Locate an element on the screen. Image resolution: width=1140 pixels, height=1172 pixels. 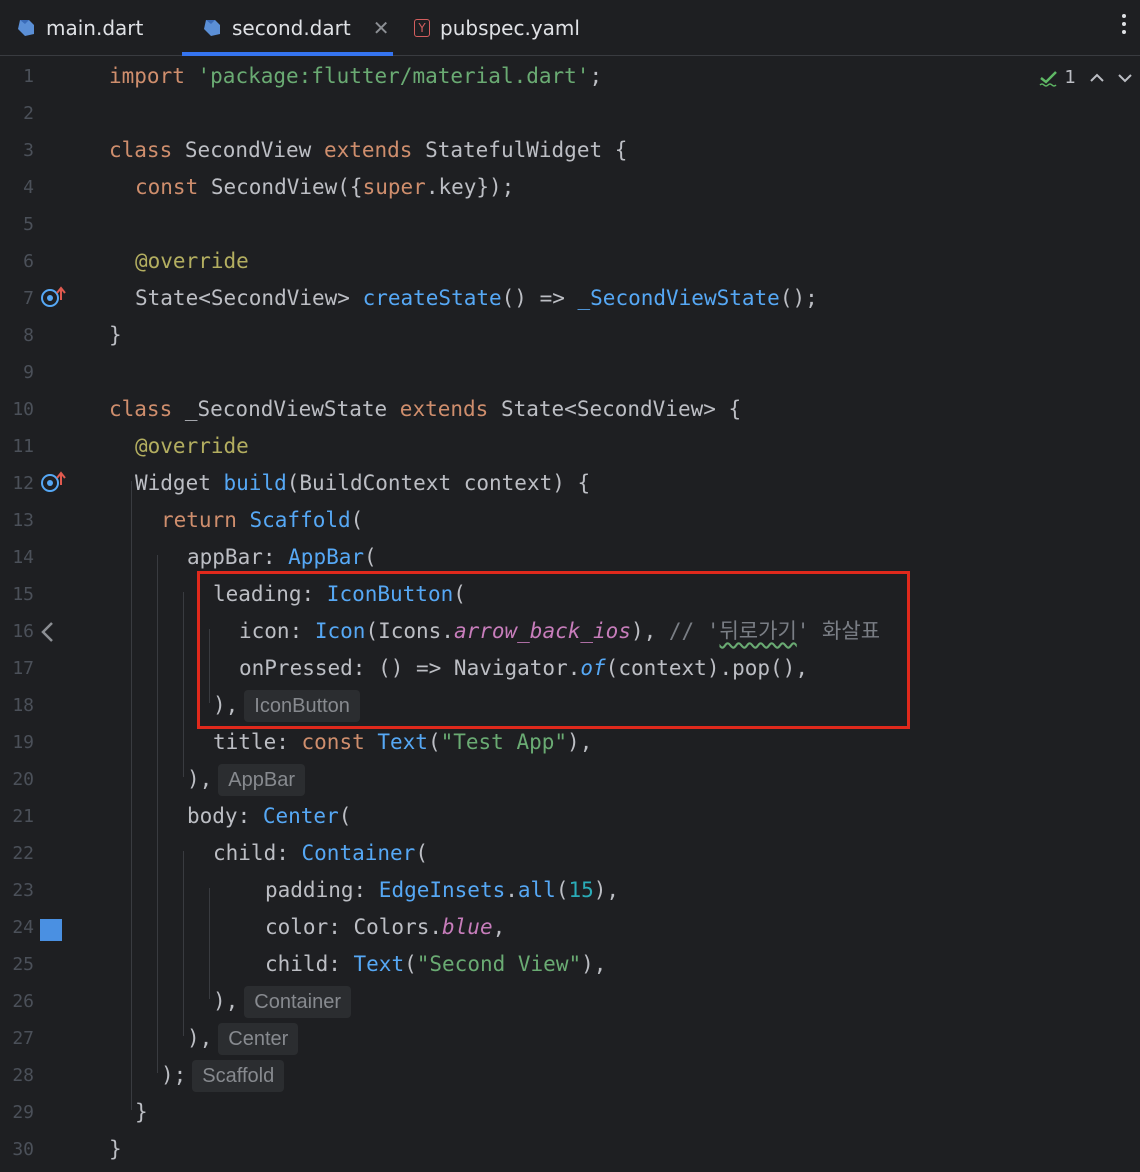
inlay-hint: Center is located at coordinates (258, 1039).